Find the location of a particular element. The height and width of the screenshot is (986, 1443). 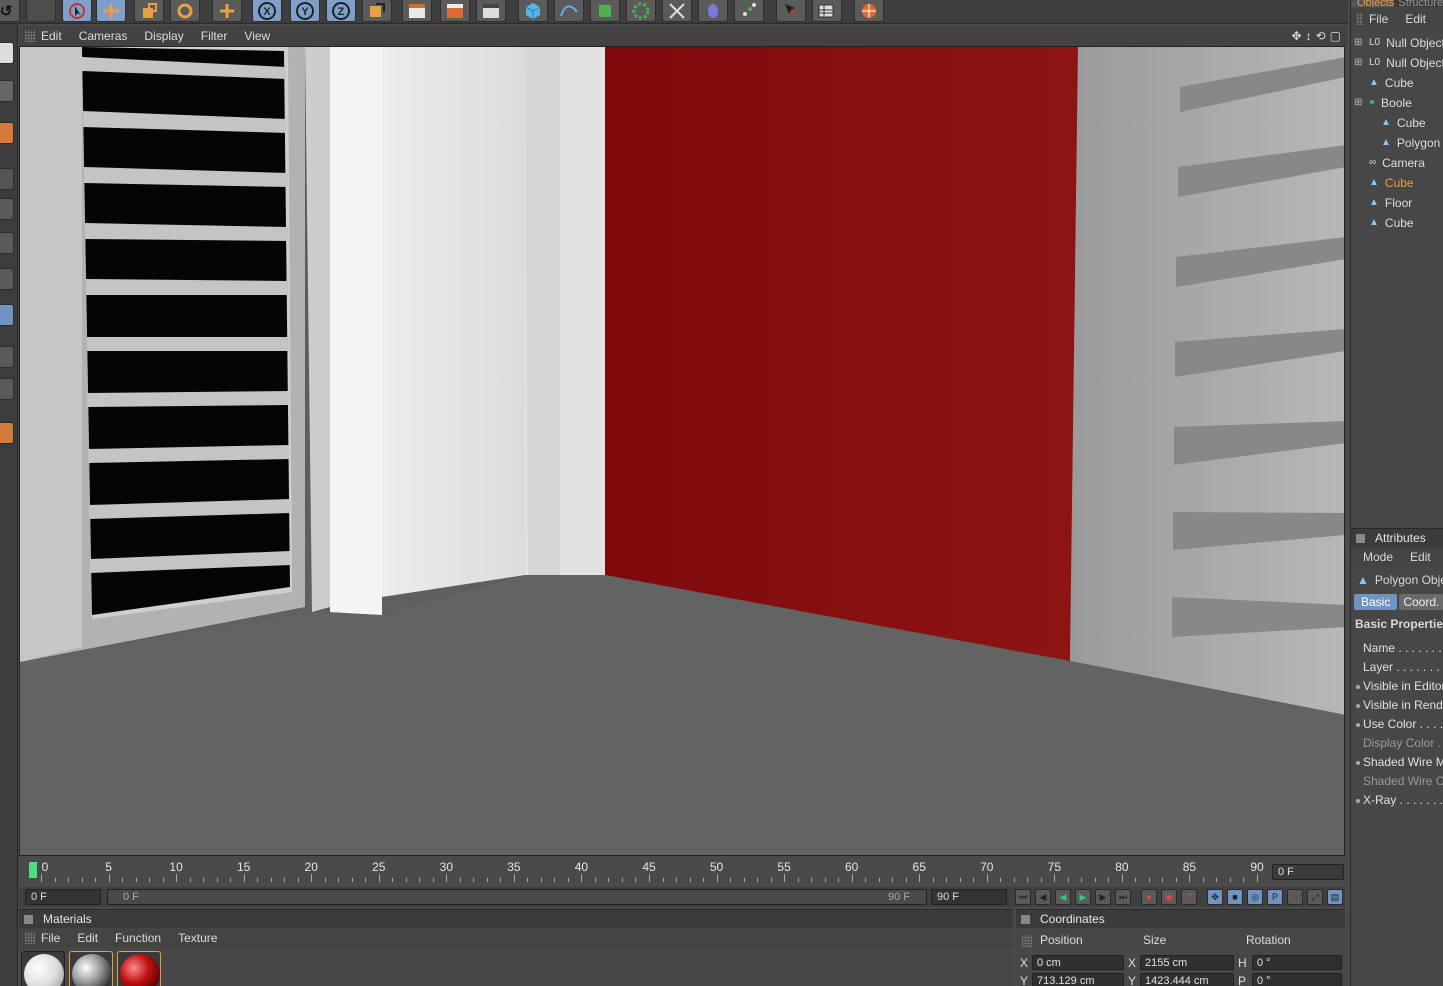

record-scale-icon: ■ is located at coordinates (1235, 897).